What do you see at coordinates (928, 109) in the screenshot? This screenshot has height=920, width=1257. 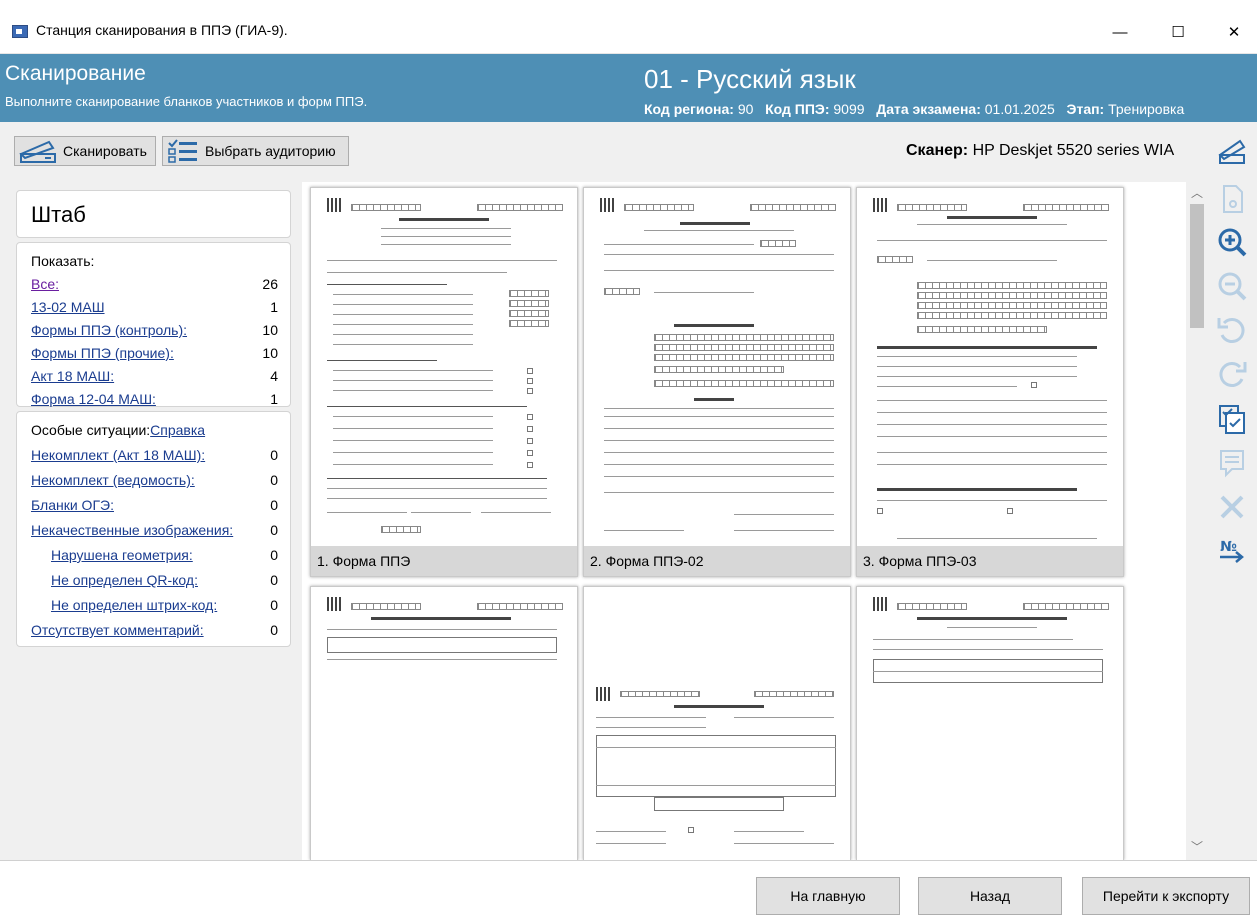 I see `exam-date-label: Дата экзамена:` at bounding box center [928, 109].